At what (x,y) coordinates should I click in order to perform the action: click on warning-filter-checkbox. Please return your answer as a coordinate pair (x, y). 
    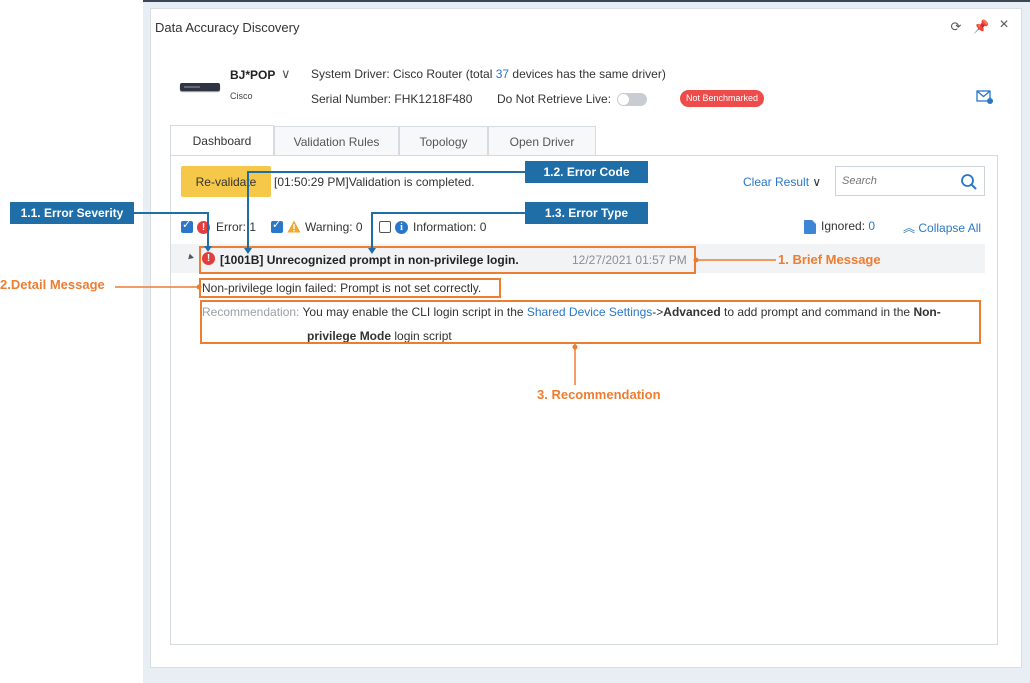
    Looking at the image, I should click on (277, 225).